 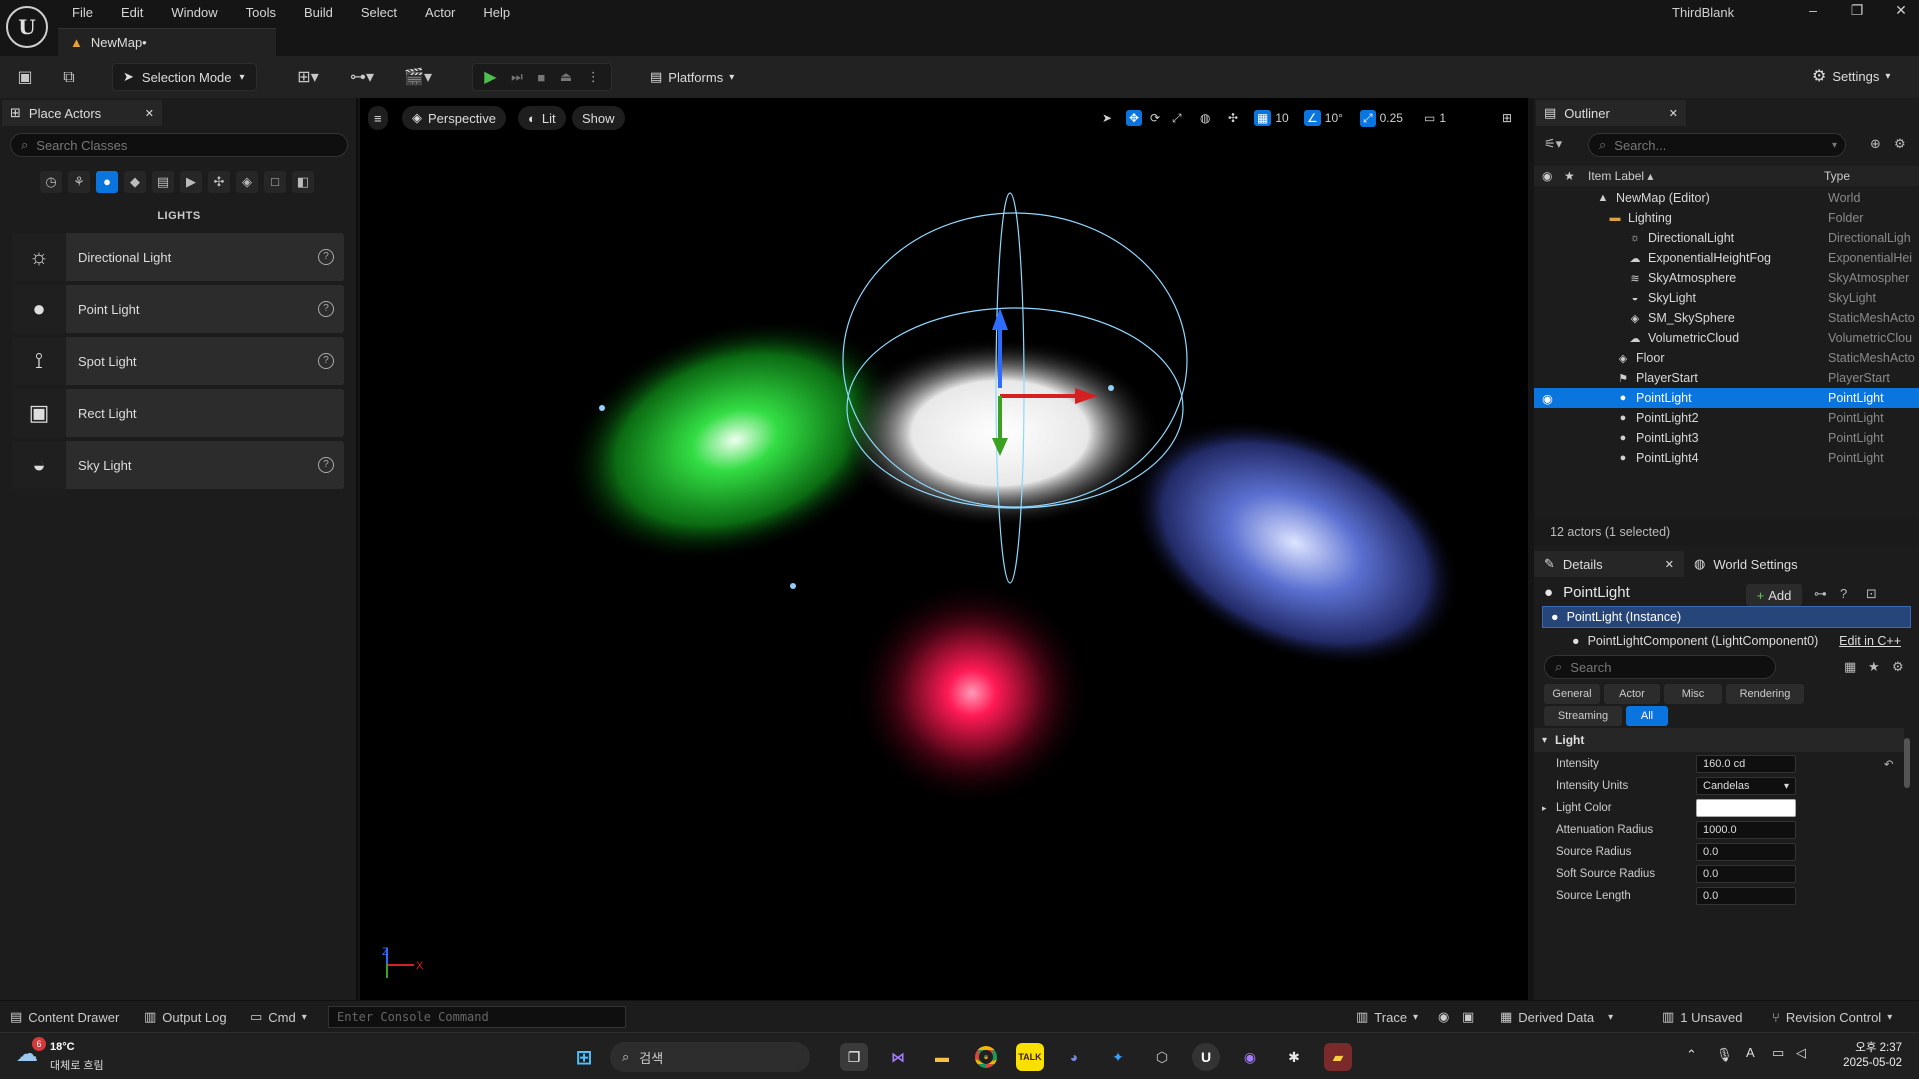 I want to click on revision-control-dropdown: ⑂ Revision Control ▾, so click(x=1832, y=1017).